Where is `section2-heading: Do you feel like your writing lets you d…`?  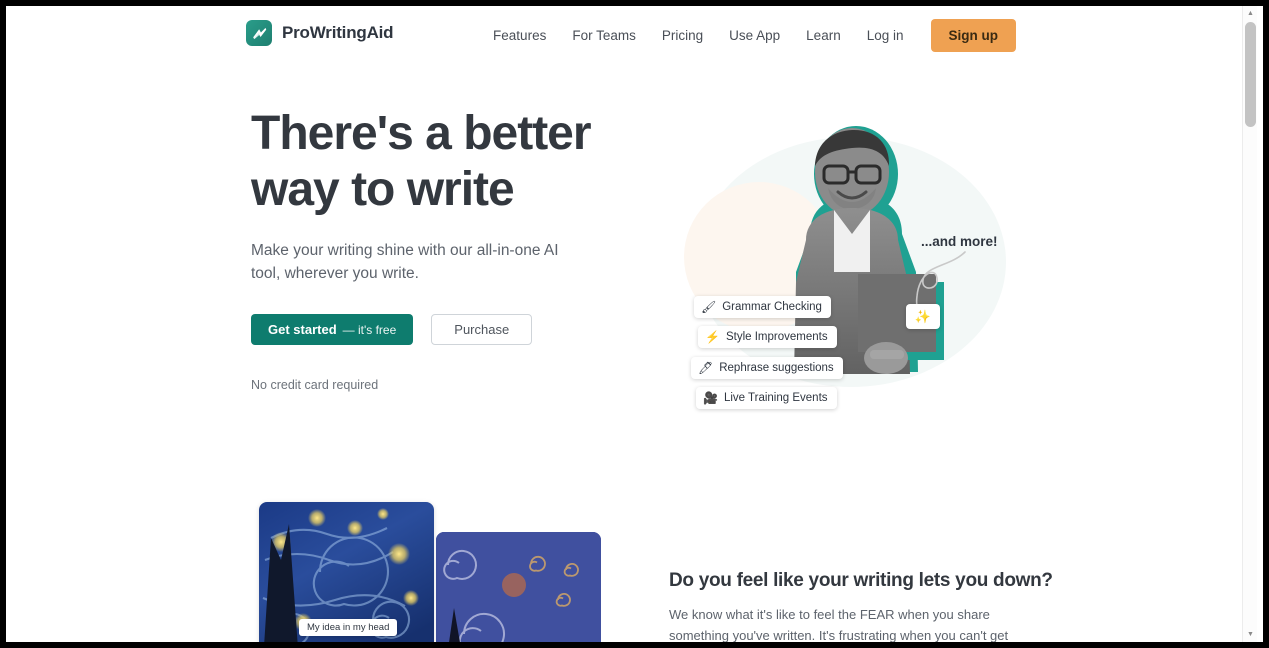
section2-heading: Do you feel like your writing lets you d… is located at coordinates (861, 580).